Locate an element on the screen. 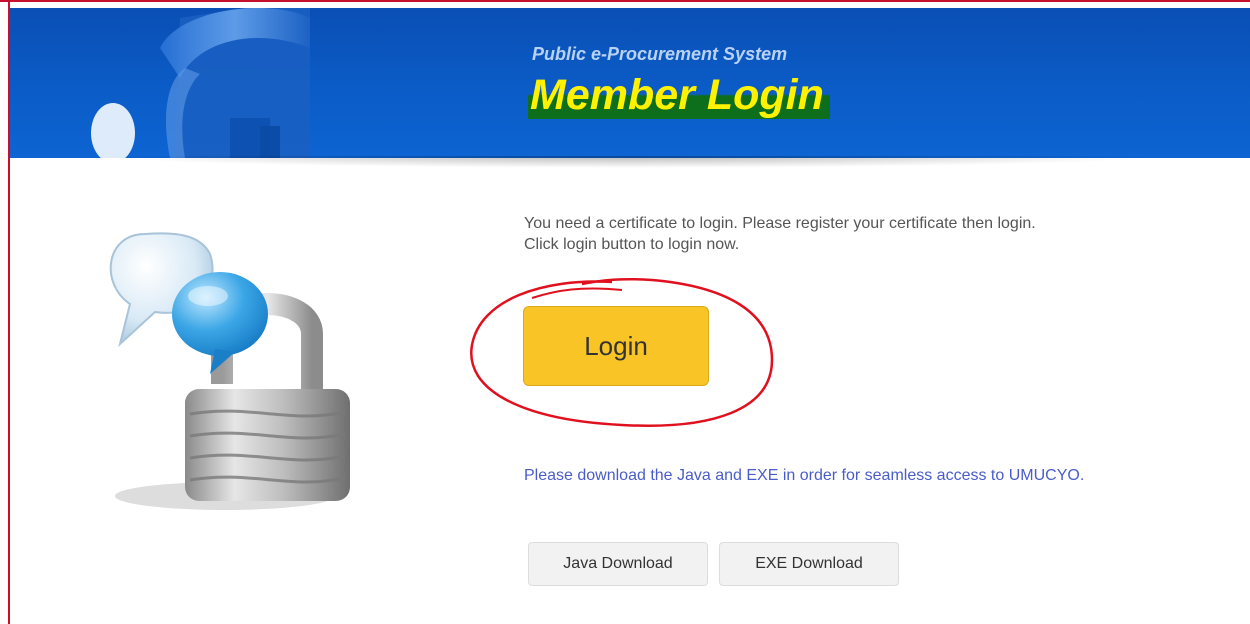 The height and width of the screenshot is (624, 1250). login-button: Login is located at coordinates (616, 346).